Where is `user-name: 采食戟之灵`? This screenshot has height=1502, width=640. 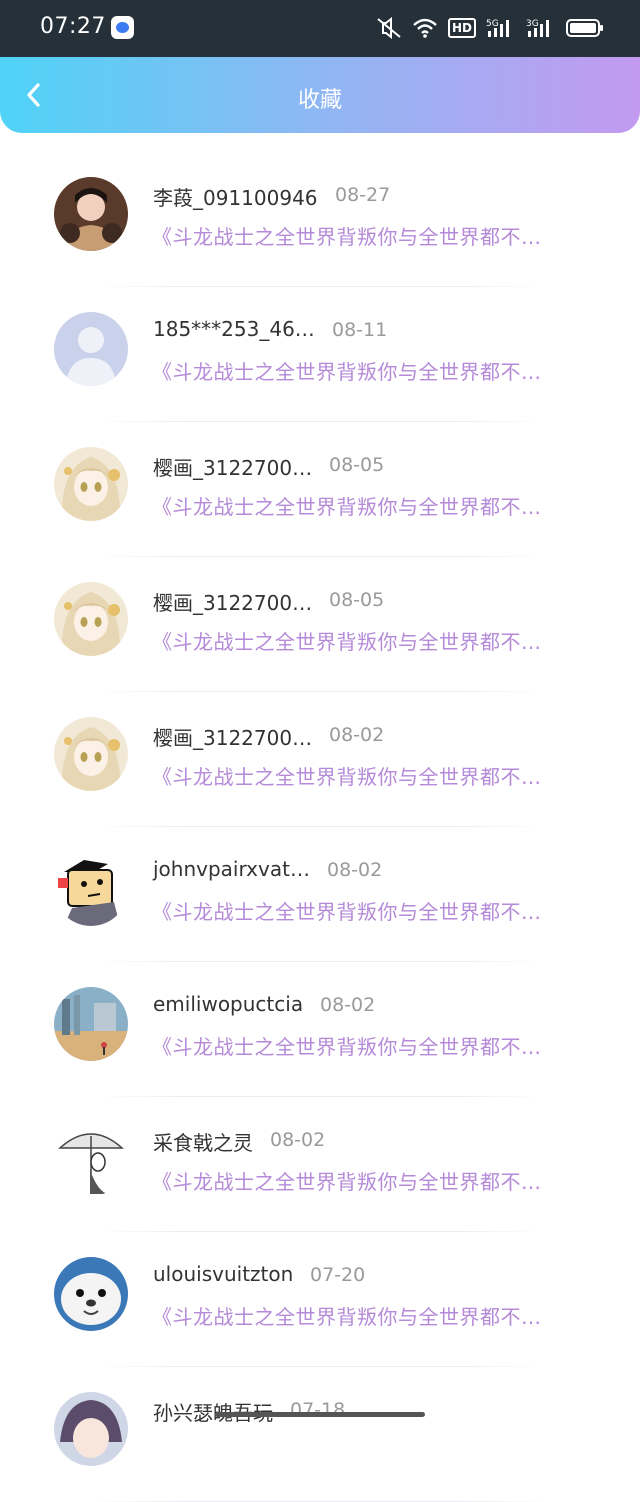
user-name: 采食戟之灵 is located at coordinates (203, 1143).